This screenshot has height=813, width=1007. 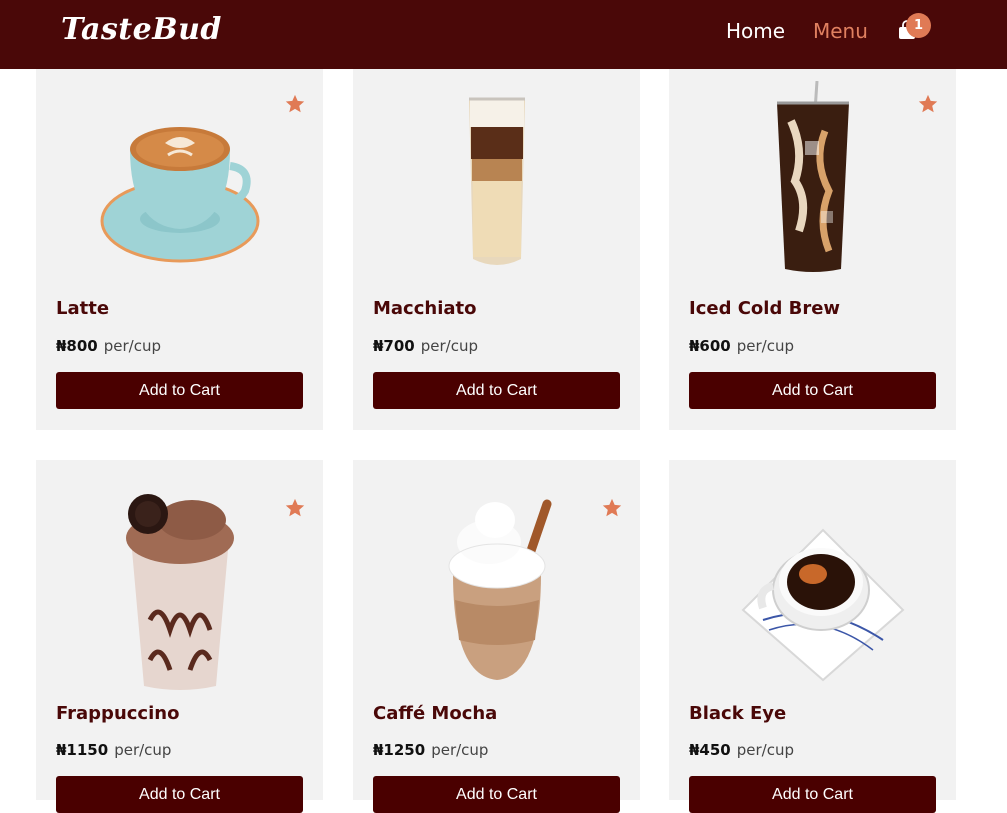 I want to click on product-name: Caffé Mocha, so click(x=435, y=713).